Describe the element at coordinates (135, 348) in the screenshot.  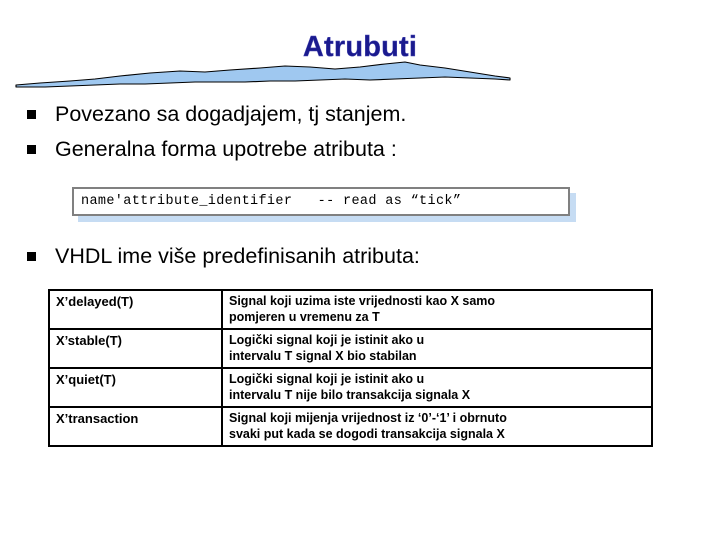
I see `table-cell-attribute-name: X’stable(T)` at that location.